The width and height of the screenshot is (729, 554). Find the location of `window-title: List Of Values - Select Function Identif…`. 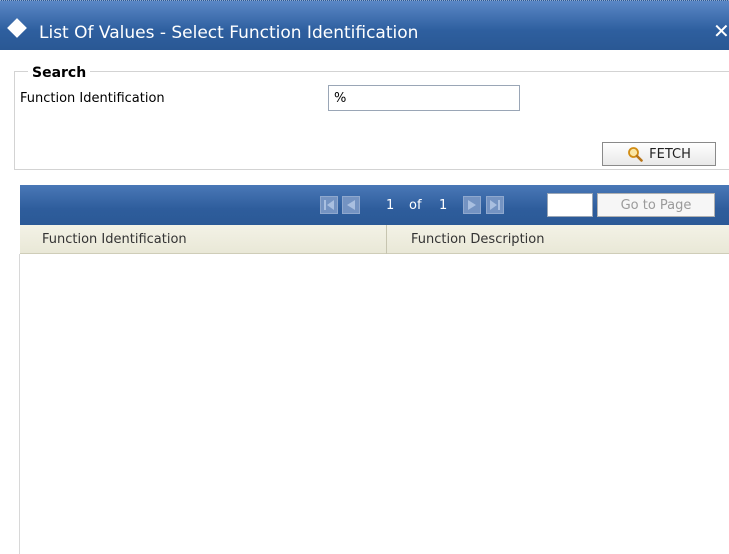

window-title: List Of Values - Select Function Identif… is located at coordinates (229, 33).